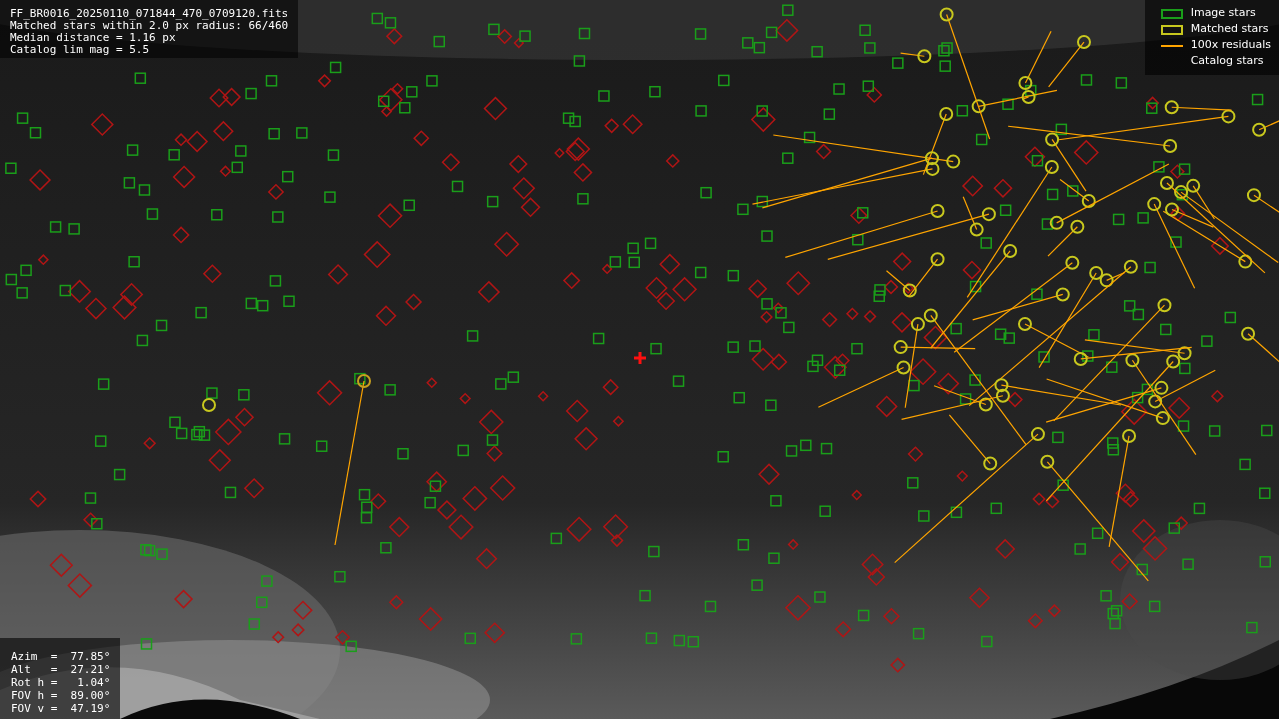 The width and height of the screenshot is (1279, 719). Describe the element at coordinates (149, 14) in the screenshot. I see `info-text: FF_BR0016_20250110_071844_470_0709120.fits` at that location.